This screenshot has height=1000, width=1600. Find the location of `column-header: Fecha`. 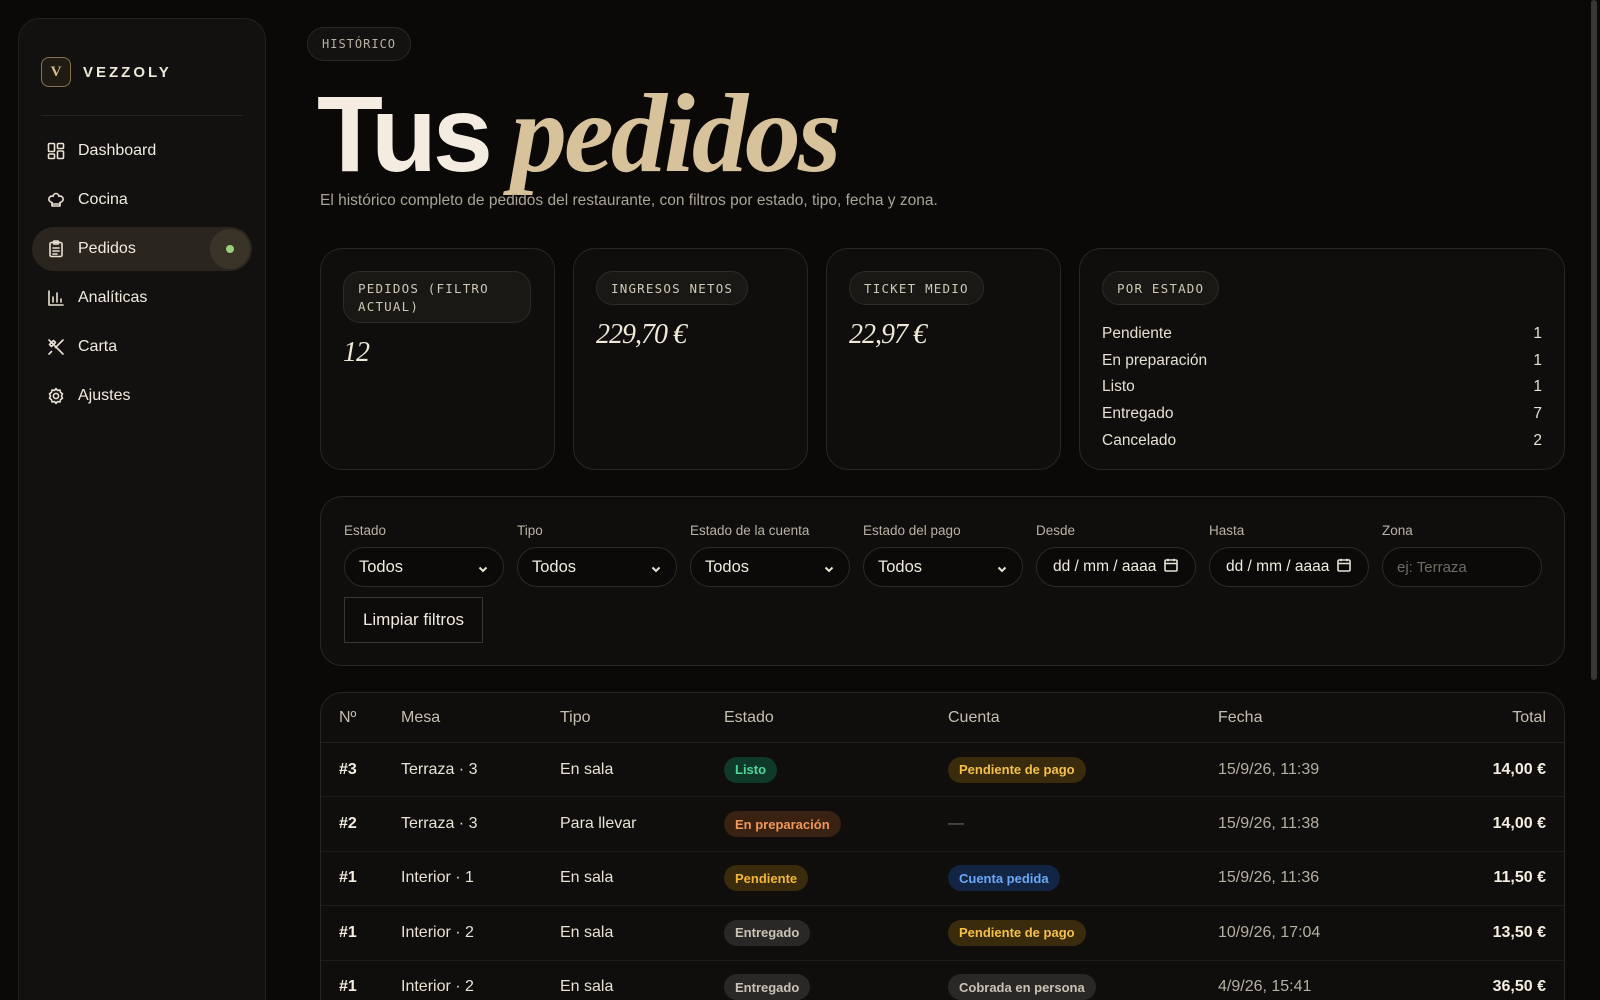

column-header: Fecha is located at coordinates (1318, 718).